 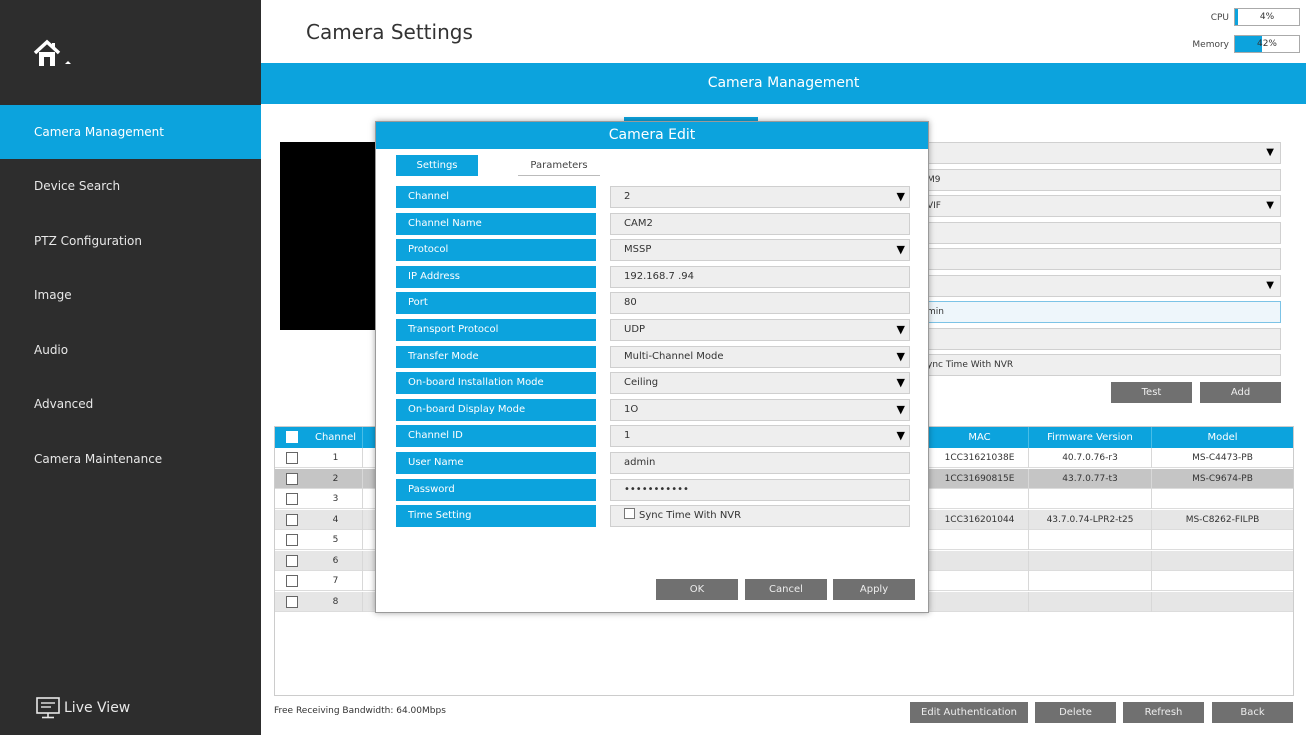 What do you see at coordinates (336, 581) in the screenshot?
I see `cell-channel: 7` at bounding box center [336, 581].